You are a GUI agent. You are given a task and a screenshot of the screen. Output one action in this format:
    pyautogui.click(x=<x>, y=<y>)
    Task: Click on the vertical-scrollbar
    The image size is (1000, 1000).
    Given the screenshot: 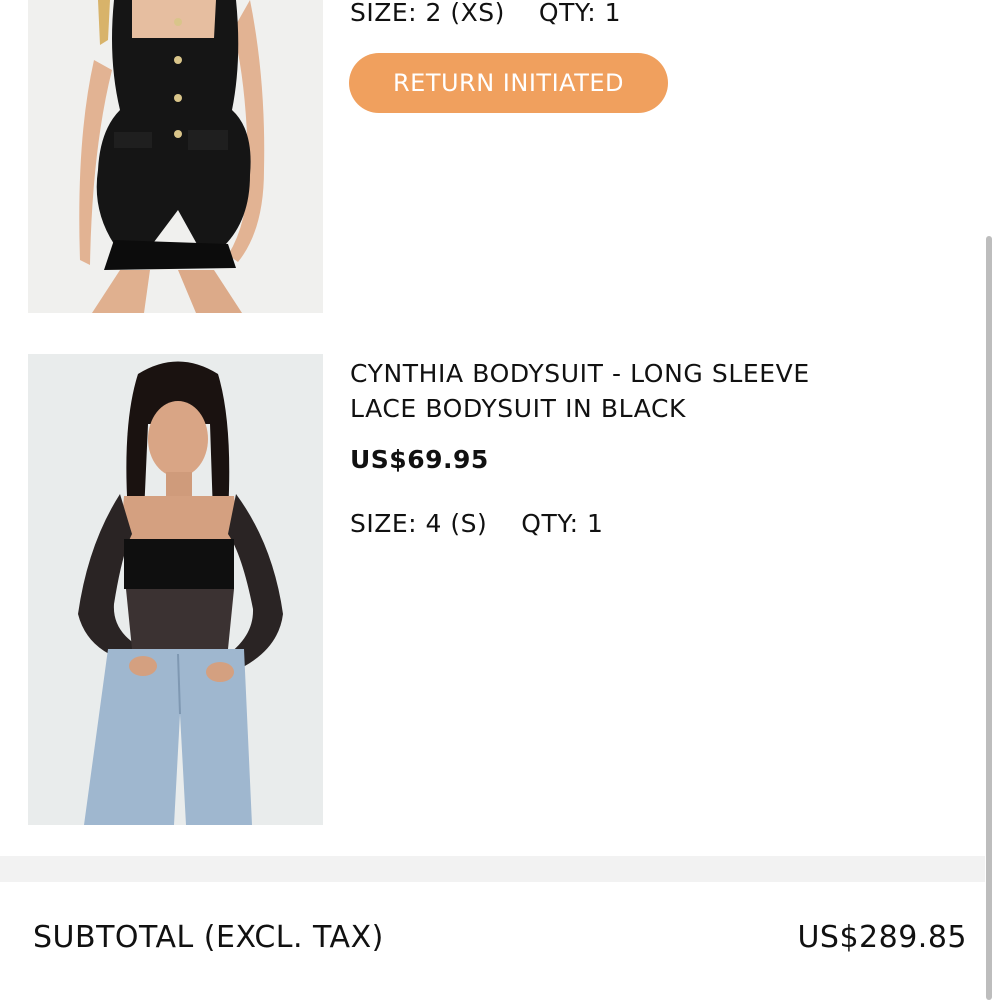 What is the action you would take?
    pyautogui.click(x=989, y=618)
    